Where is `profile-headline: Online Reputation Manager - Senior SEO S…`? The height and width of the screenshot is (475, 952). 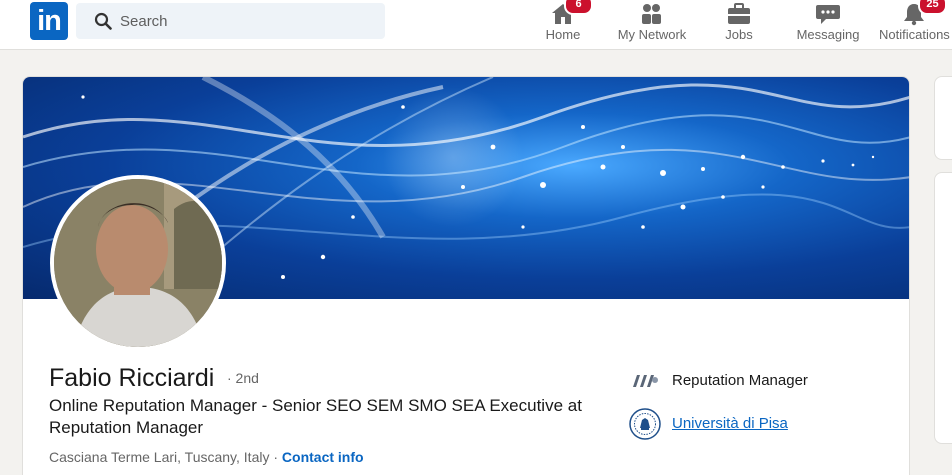
profile-headline: Online Reputation Manager - Senior SEO S… is located at coordinates (315, 416).